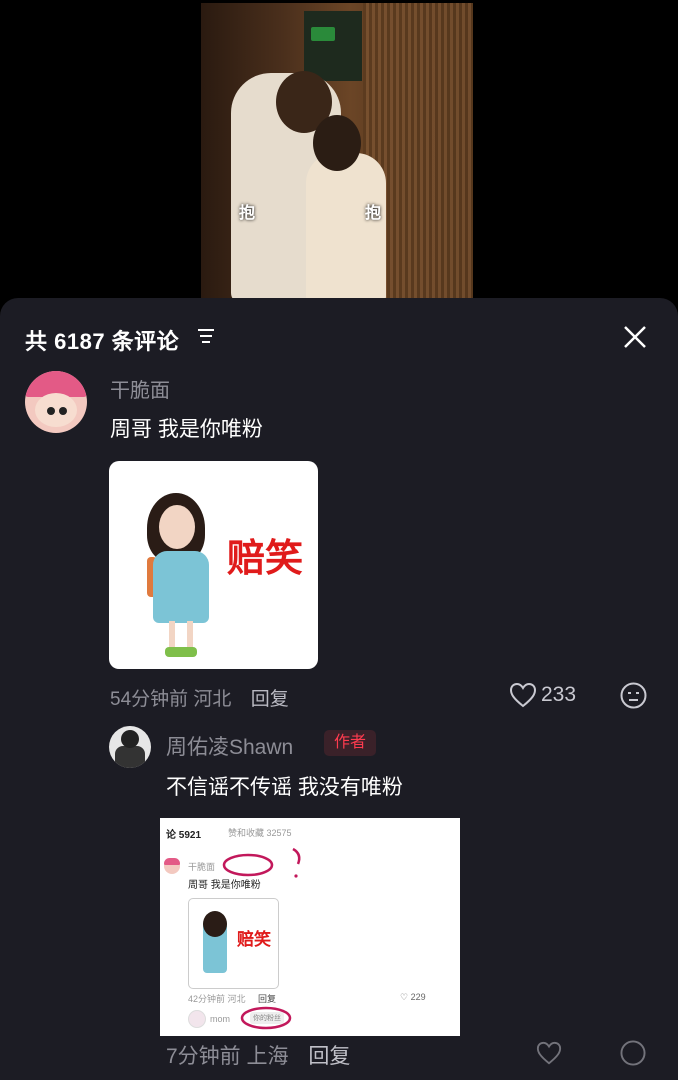 The width and height of the screenshot is (678, 1080). I want to click on exit-sign, so click(323, 34).